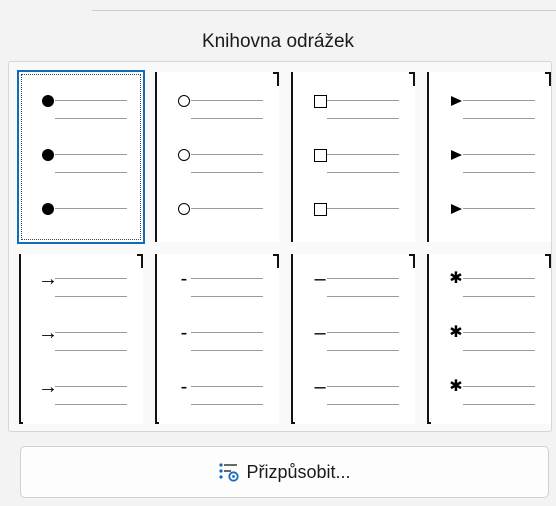  Describe the element at coordinates (353, 157) in the screenshot. I see `bullet-option-hollow-square` at that location.